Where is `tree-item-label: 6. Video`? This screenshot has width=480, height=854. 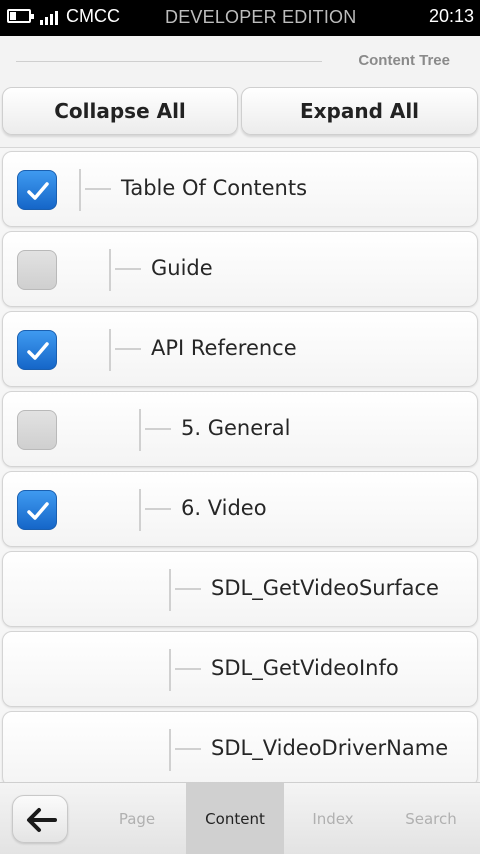
tree-item-label: 6. Video is located at coordinates (224, 508).